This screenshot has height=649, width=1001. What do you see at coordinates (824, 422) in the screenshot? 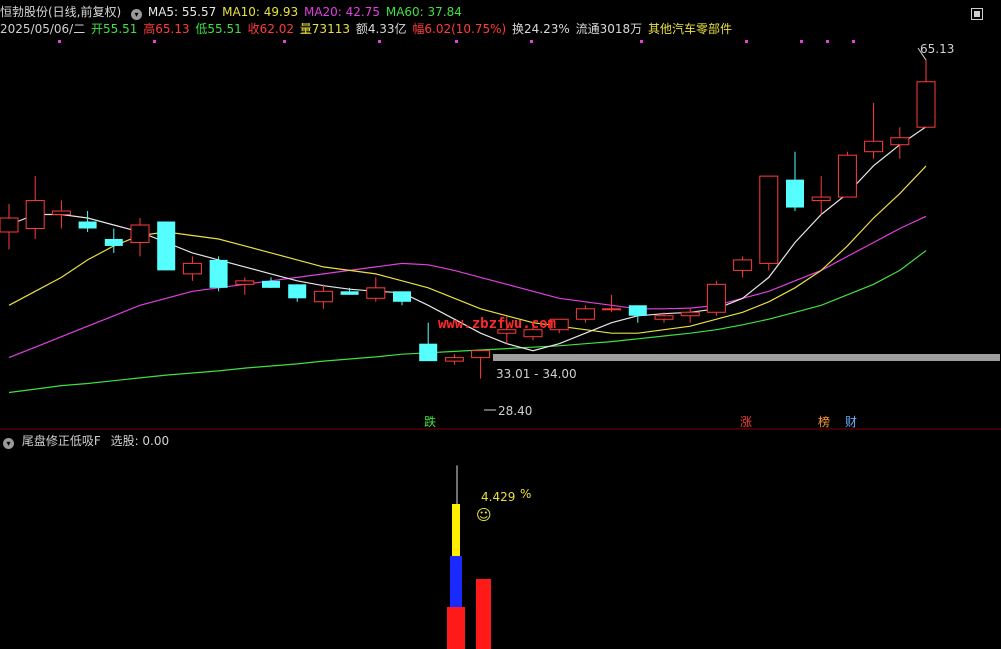
I see `tag-bang: 榜` at bounding box center [824, 422].